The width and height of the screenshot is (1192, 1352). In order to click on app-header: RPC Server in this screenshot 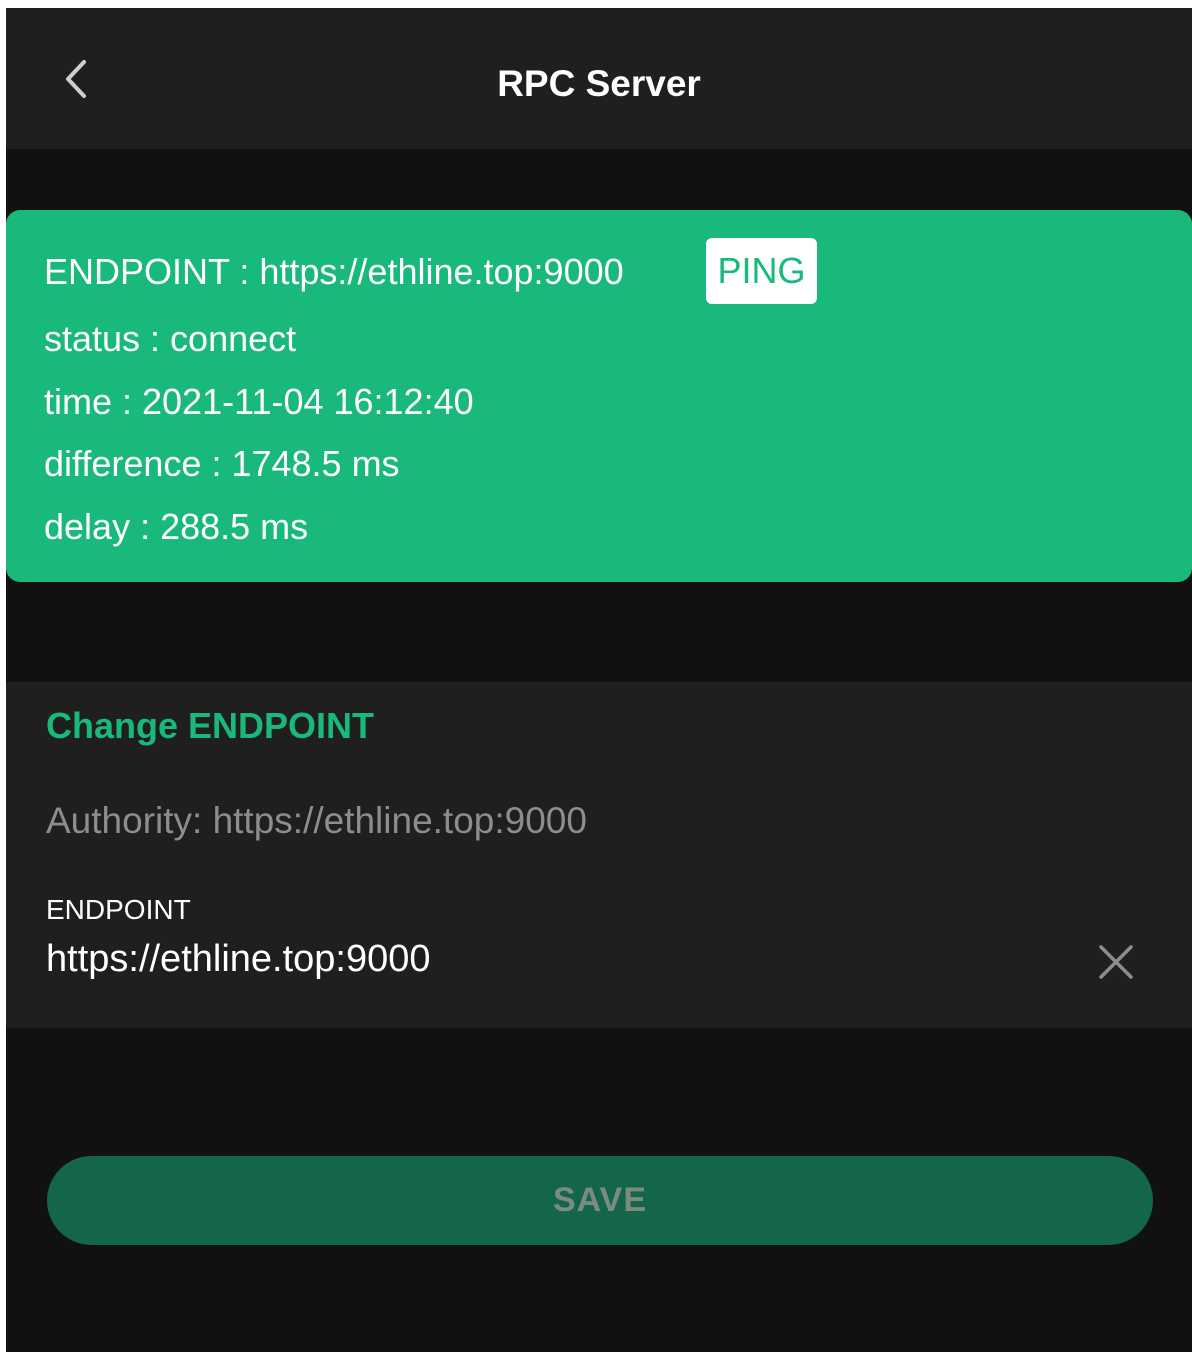, I will do `click(599, 78)`.